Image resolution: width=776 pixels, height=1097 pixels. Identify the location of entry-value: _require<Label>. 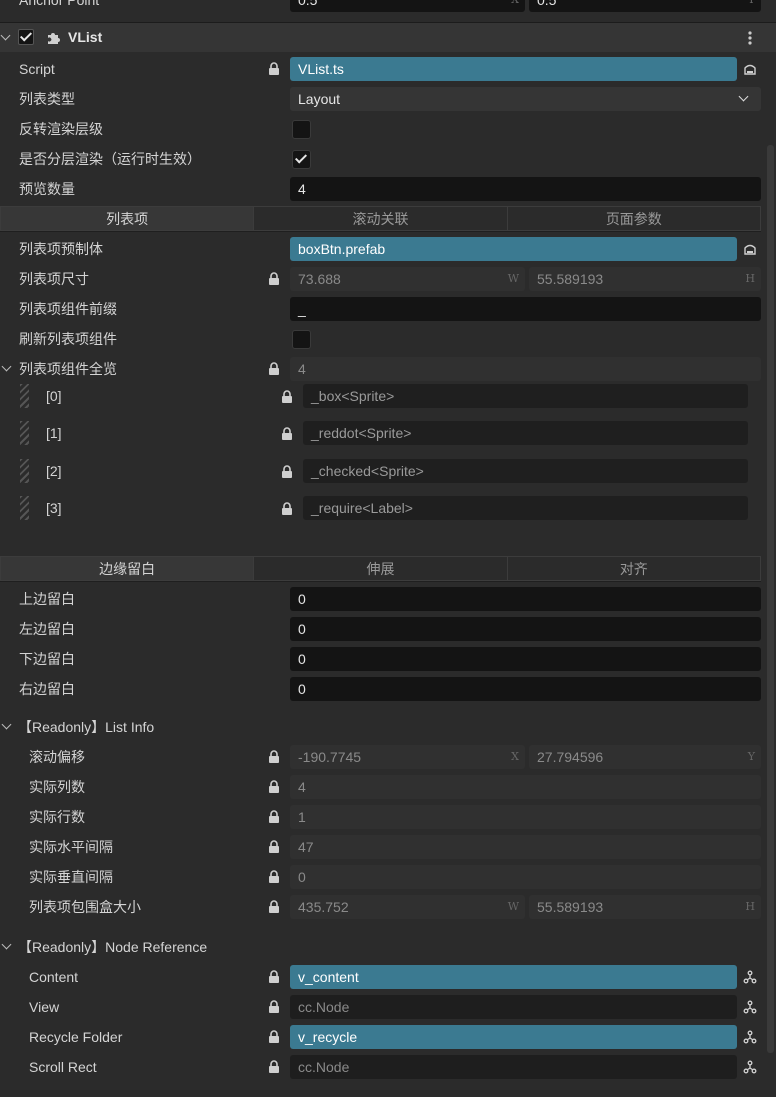
(525, 508).